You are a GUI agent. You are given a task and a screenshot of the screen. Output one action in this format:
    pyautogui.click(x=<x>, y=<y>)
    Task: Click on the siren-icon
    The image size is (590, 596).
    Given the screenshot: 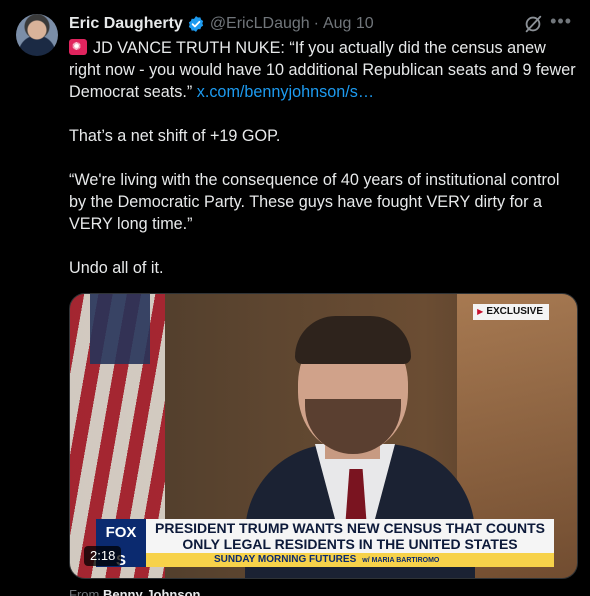 What is the action you would take?
    pyautogui.click(x=78, y=47)
    